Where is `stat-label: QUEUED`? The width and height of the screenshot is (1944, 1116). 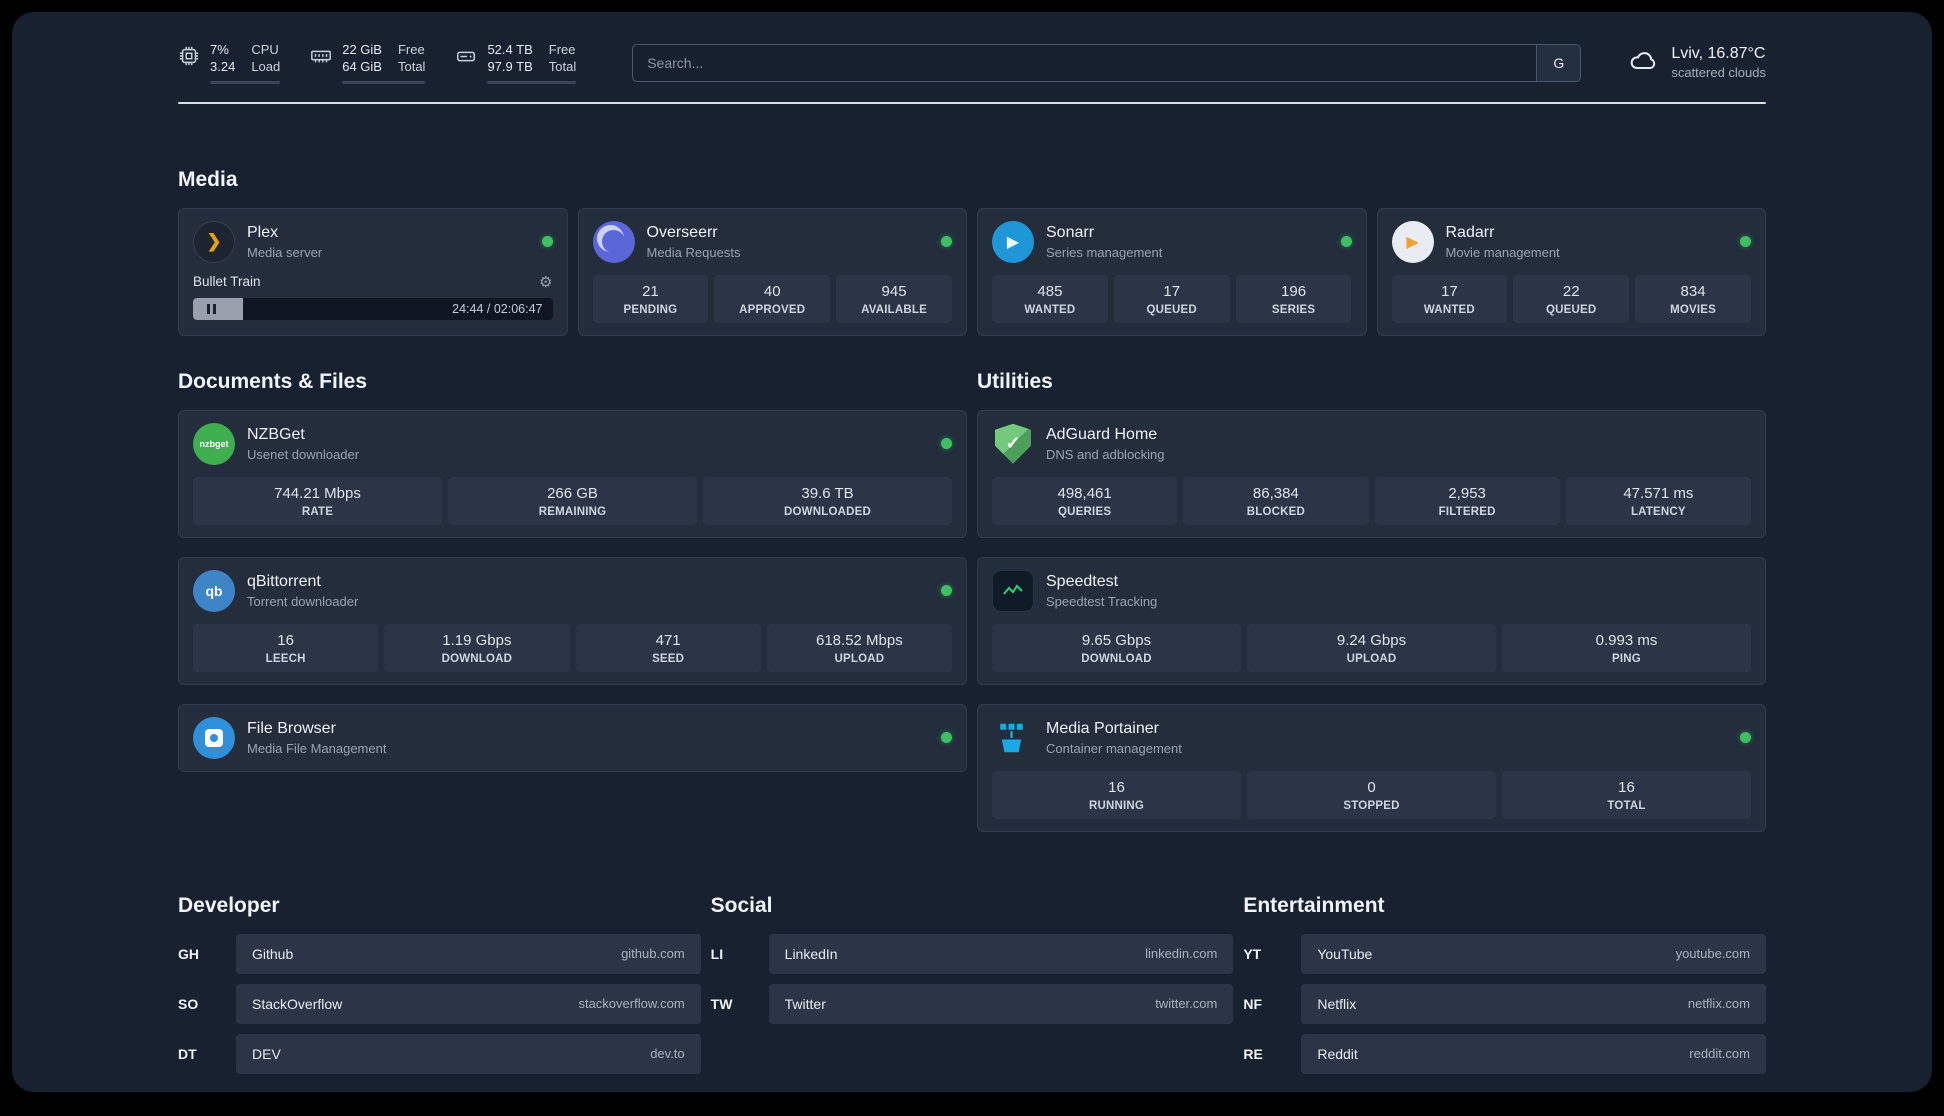
stat-label: QUEUED is located at coordinates (1171, 309).